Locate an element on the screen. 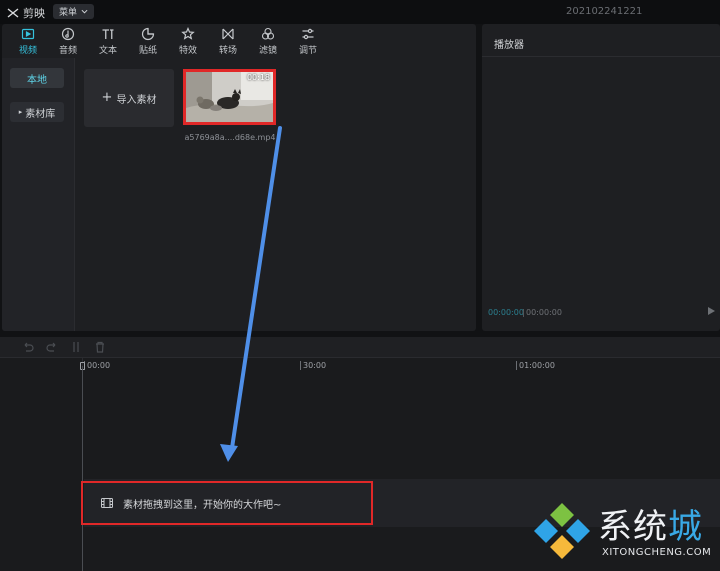 This screenshot has width=720, height=571. watermark-name: 系统城 is located at coordinates (650, 523).